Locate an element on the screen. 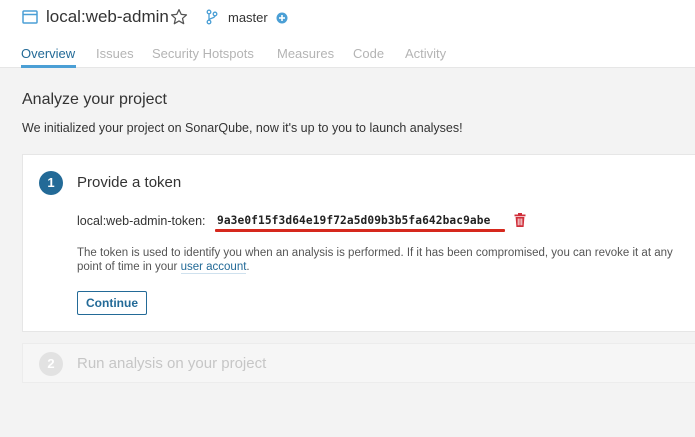 This screenshot has height=437, width=695. branch-icon is located at coordinates (212, 17).